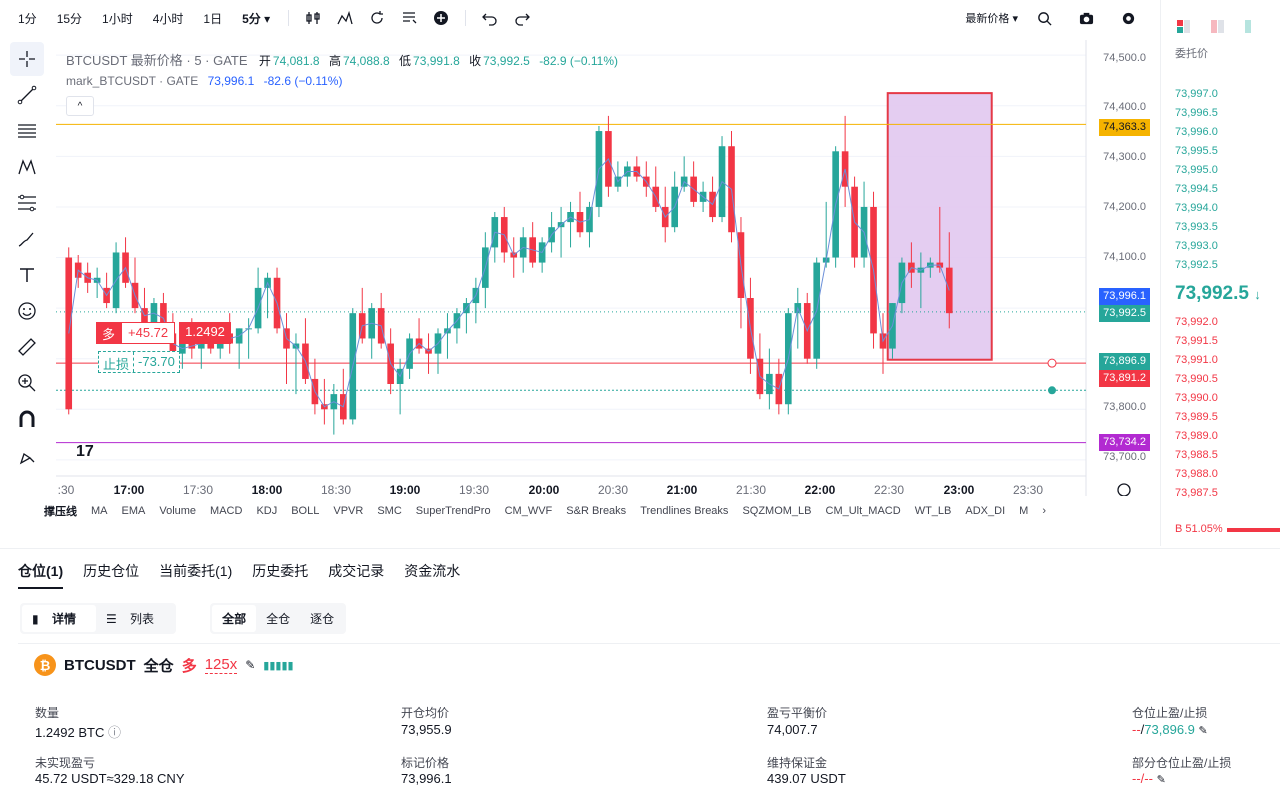 The height and width of the screenshot is (799, 1280). What do you see at coordinates (27, 131) in the screenshot?
I see `horizontal-lines-icon` at bounding box center [27, 131].